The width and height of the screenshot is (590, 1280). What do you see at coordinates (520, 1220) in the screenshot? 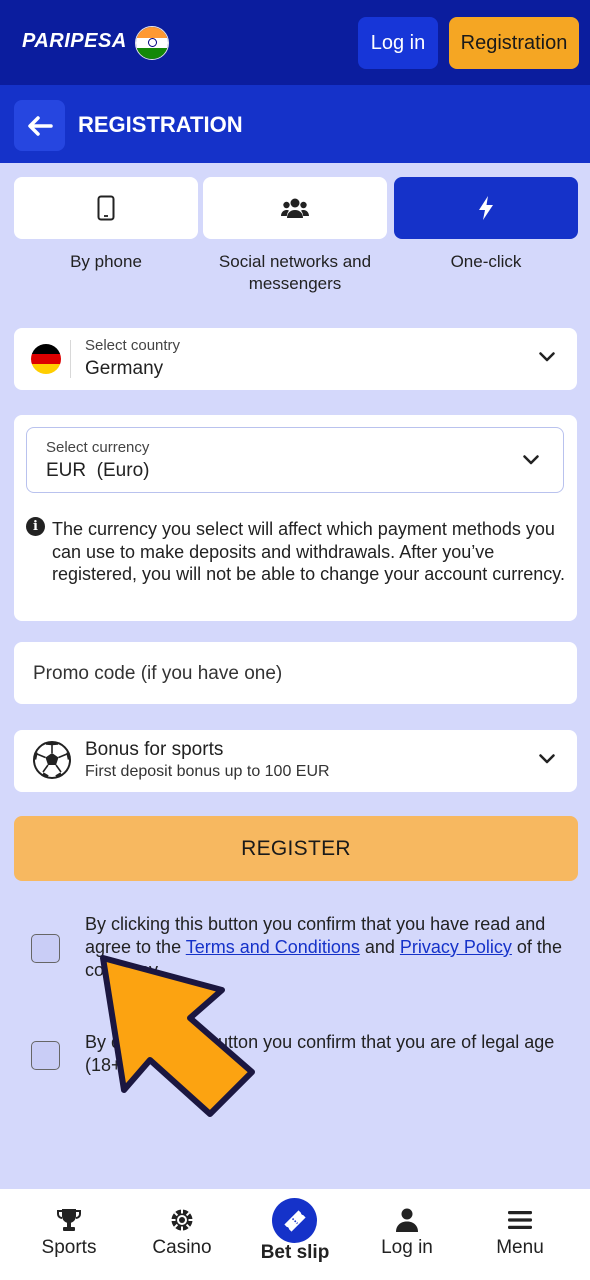
I see `menu-icon` at bounding box center [520, 1220].